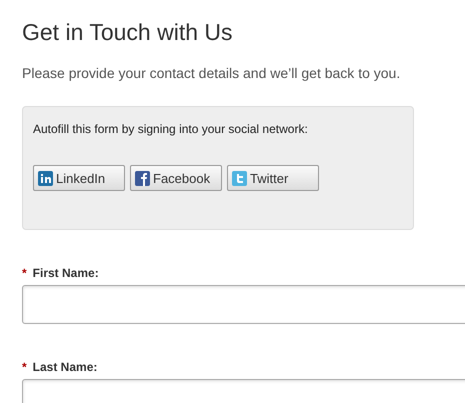 The width and height of the screenshot is (465, 403). I want to click on social-login-button: Twitter, so click(273, 178).